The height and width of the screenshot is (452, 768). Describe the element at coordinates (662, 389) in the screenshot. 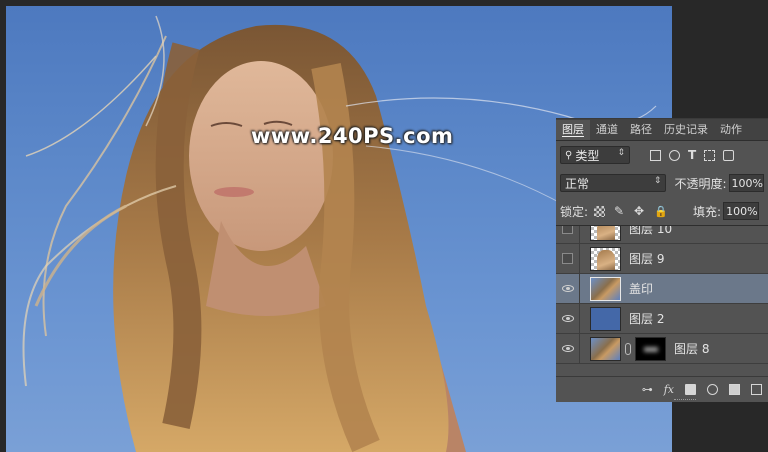

I see `panel-bottom-toolbar: ⊶ fx` at that location.